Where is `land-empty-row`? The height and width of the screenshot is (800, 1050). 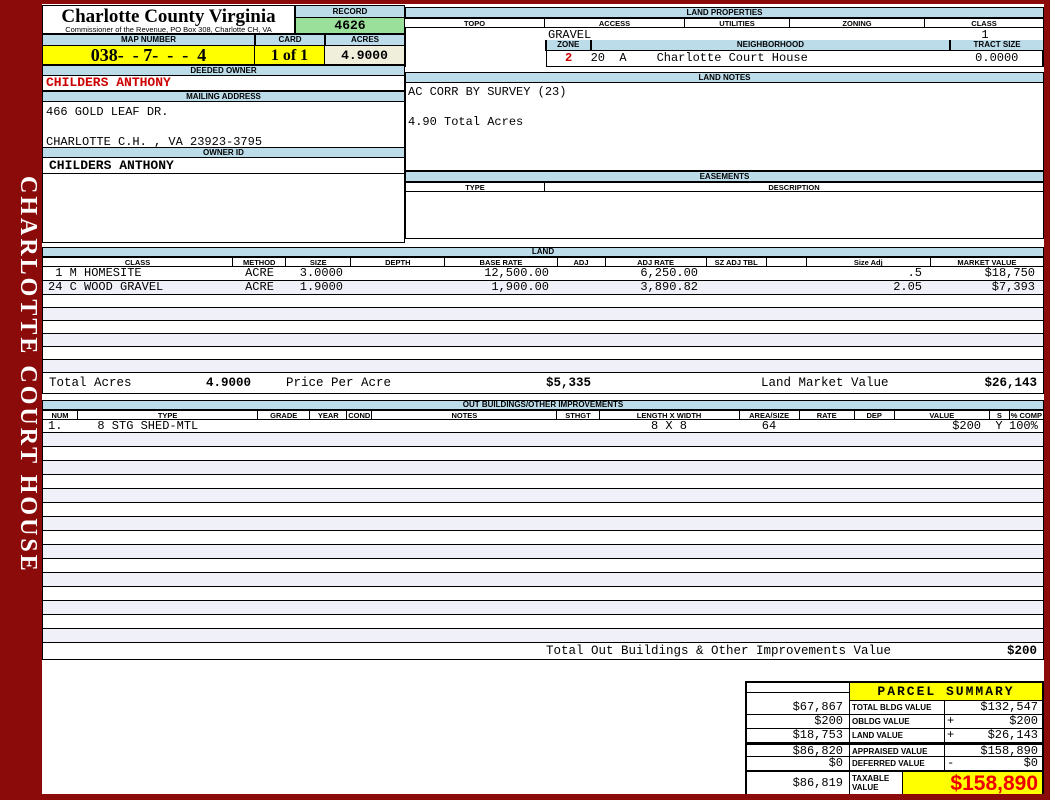
land-empty-row is located at coordinates (543, 353).